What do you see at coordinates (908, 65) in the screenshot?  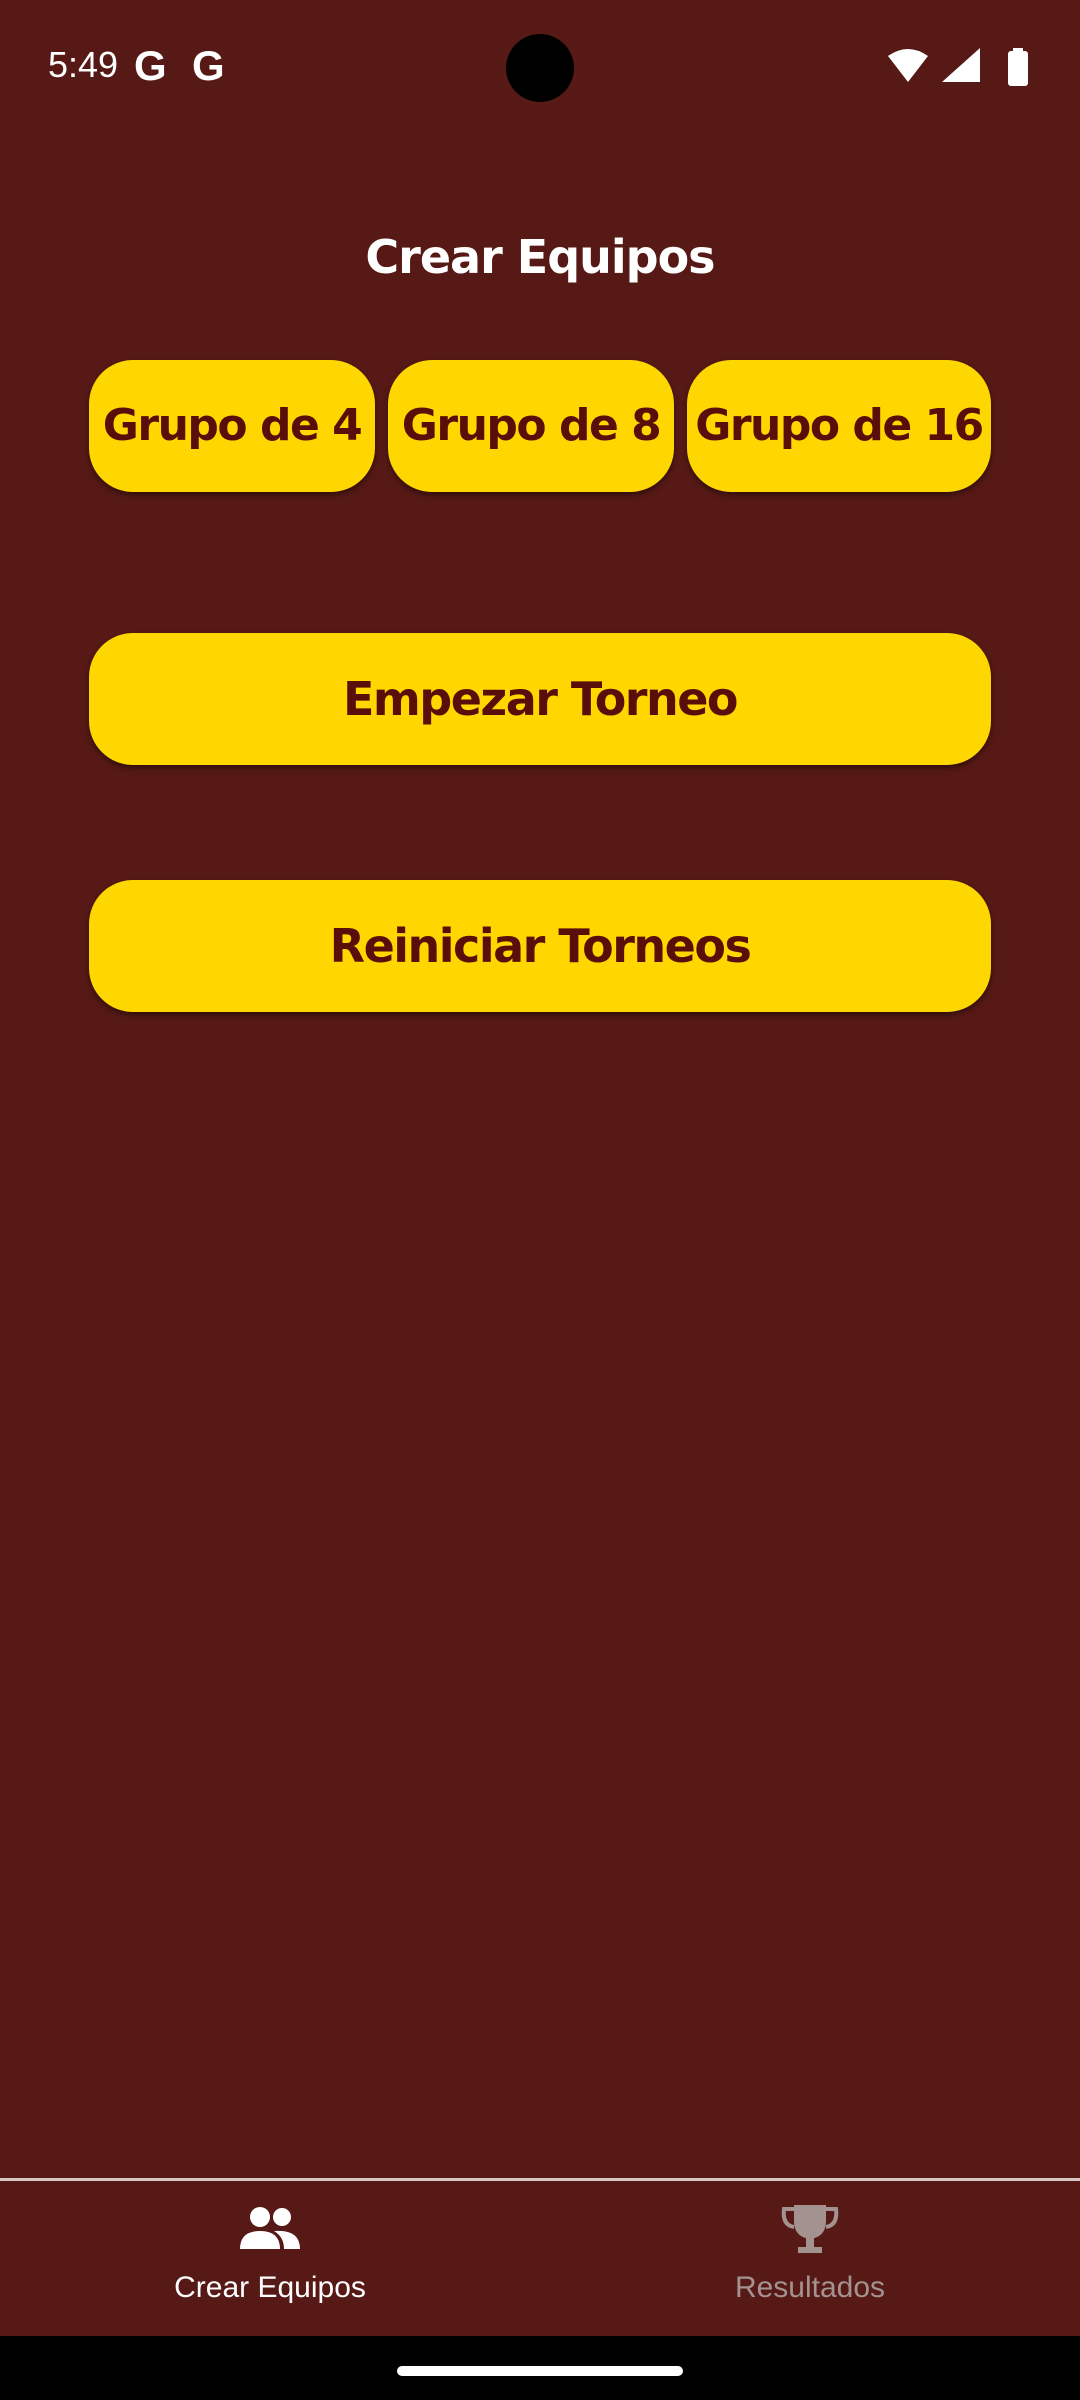 I see `wifi-icon` at bounding box center [908, 65].